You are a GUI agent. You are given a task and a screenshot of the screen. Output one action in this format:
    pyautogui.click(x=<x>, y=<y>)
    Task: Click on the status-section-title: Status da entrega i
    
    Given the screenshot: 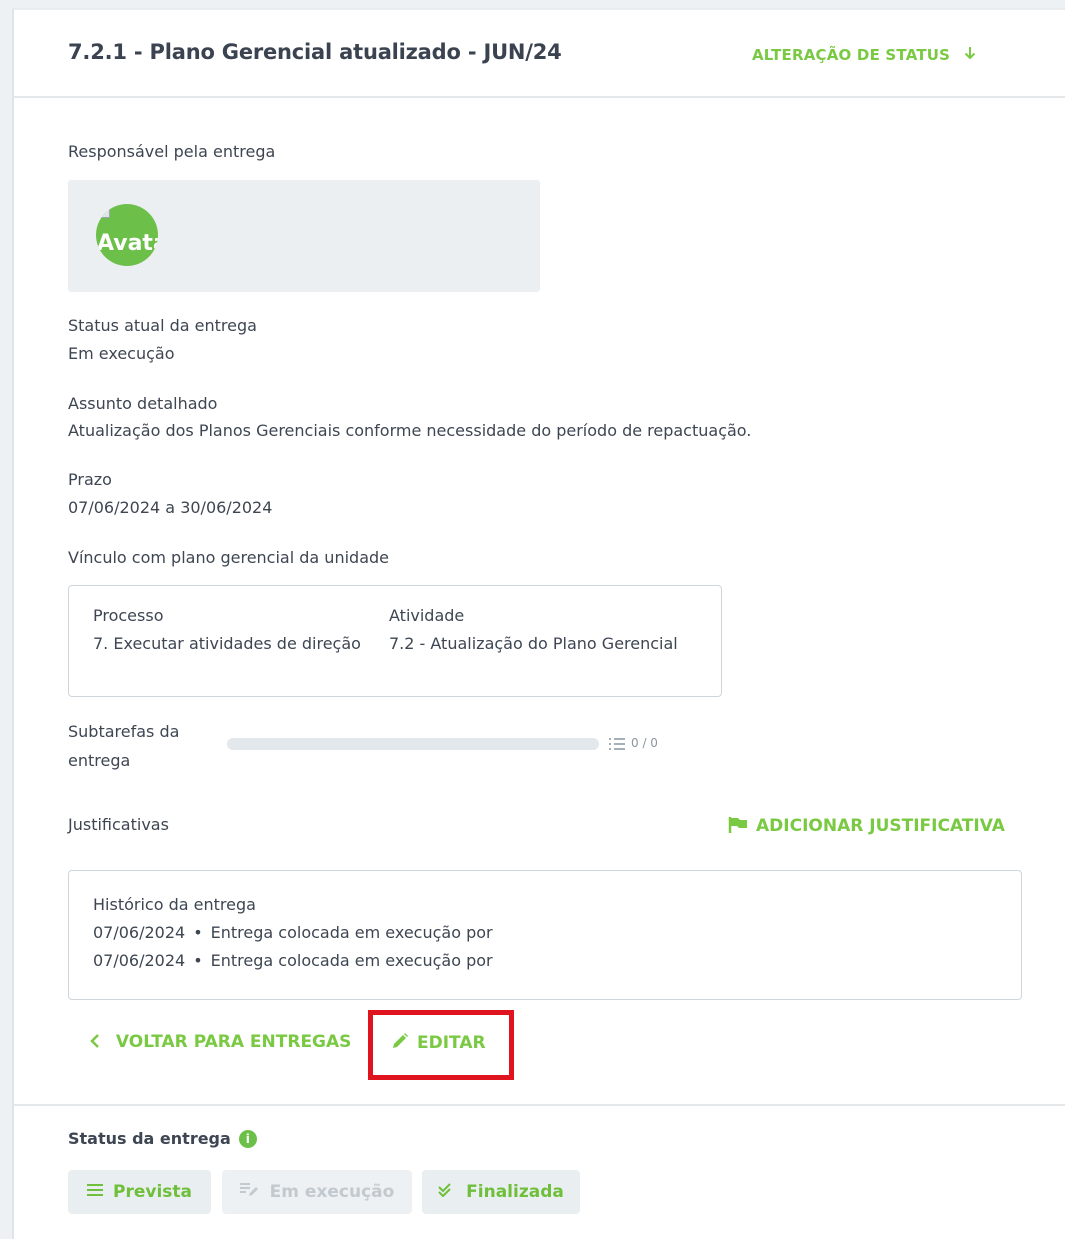 What is the action you would take?
    pyautogui.click(x=162, y=1138)
    